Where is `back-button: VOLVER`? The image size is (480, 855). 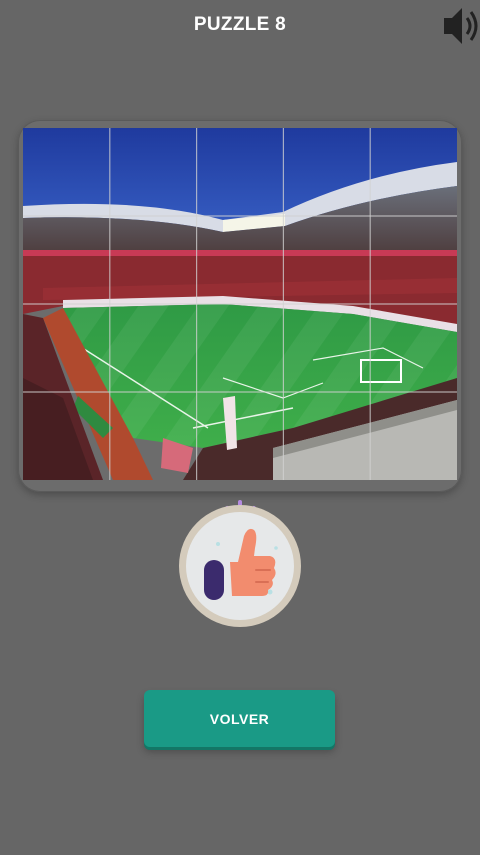 back-button: VOLVER is located at coordinates (239, 718).